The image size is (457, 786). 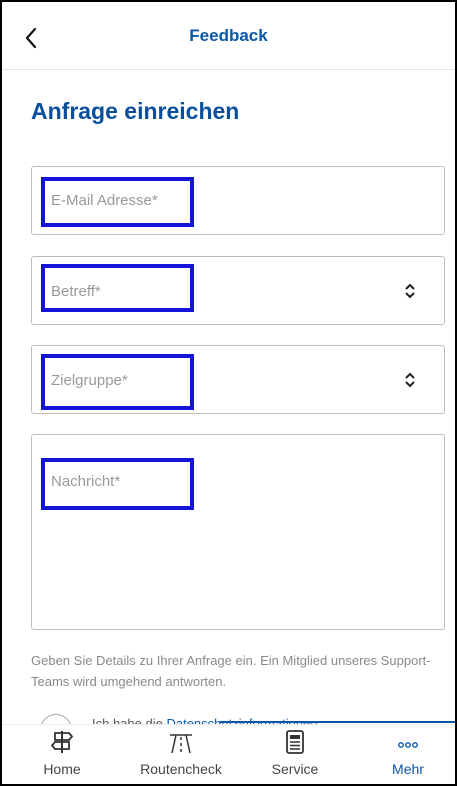 I want to click on page-title: Anfrage einreichen, so click(x=135, y=111).